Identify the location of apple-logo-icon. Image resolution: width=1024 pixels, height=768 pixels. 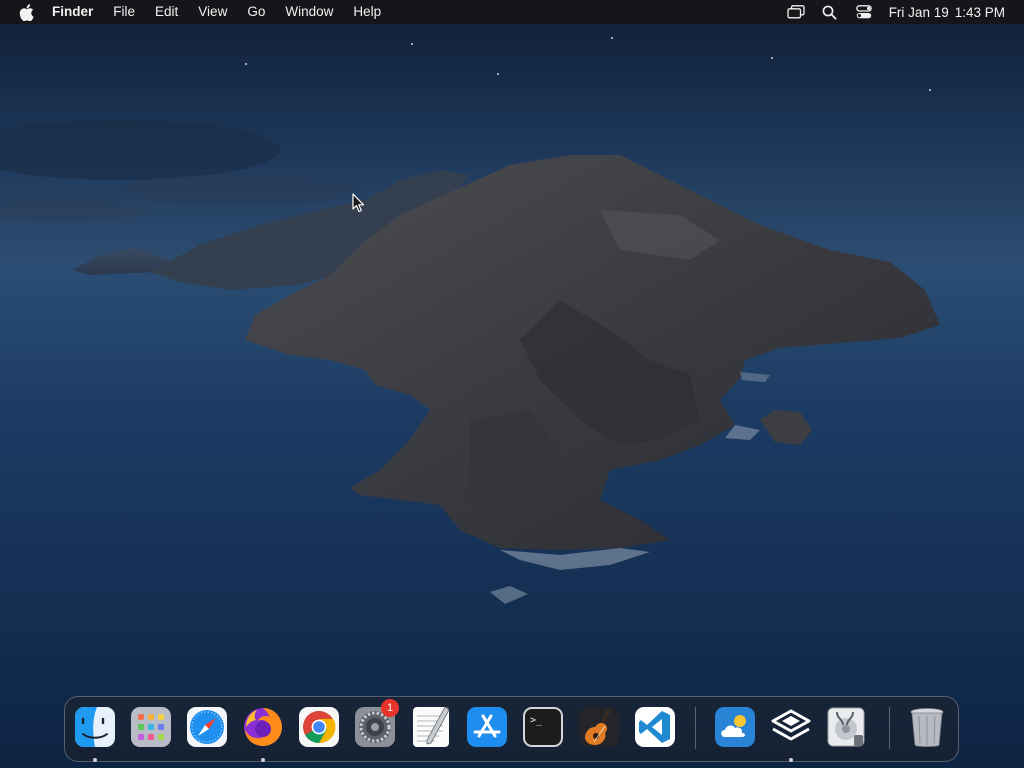
(26, 12).